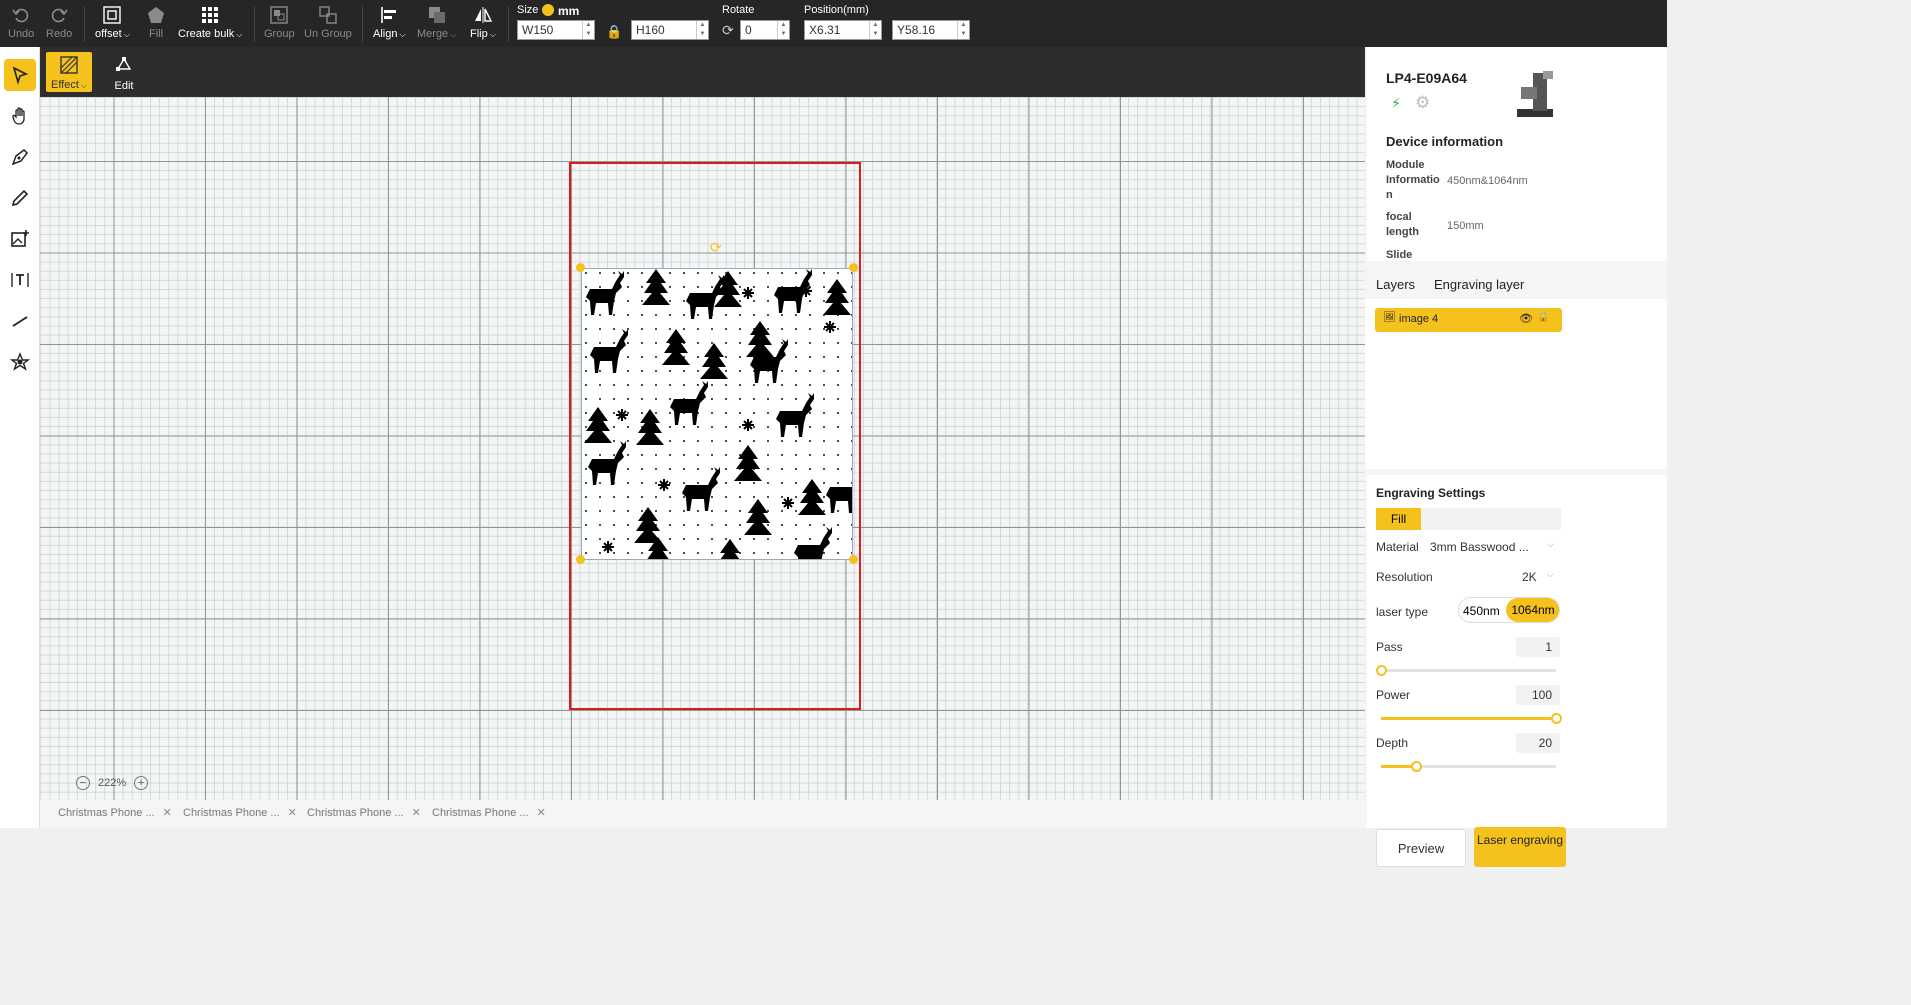  I want to click on unit-label: mm, so click(569, 11).